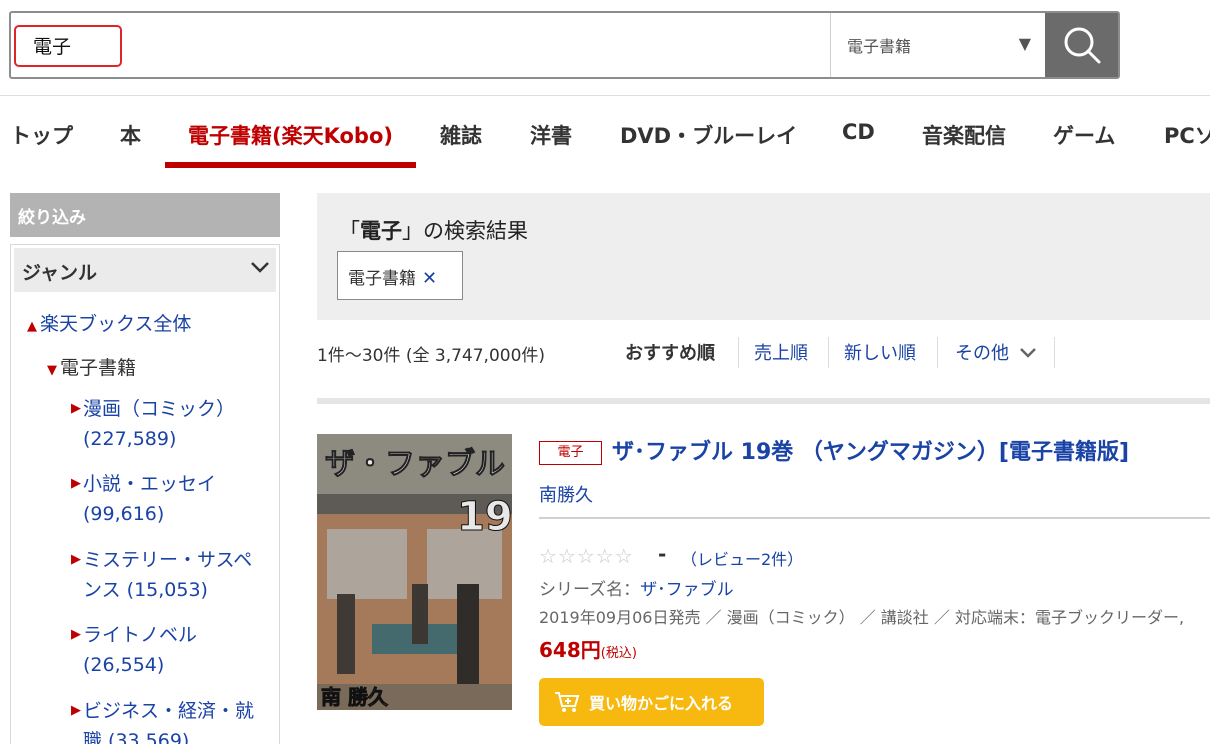  I want to click on triangle-down-icon: ▼, so click(52, 370).